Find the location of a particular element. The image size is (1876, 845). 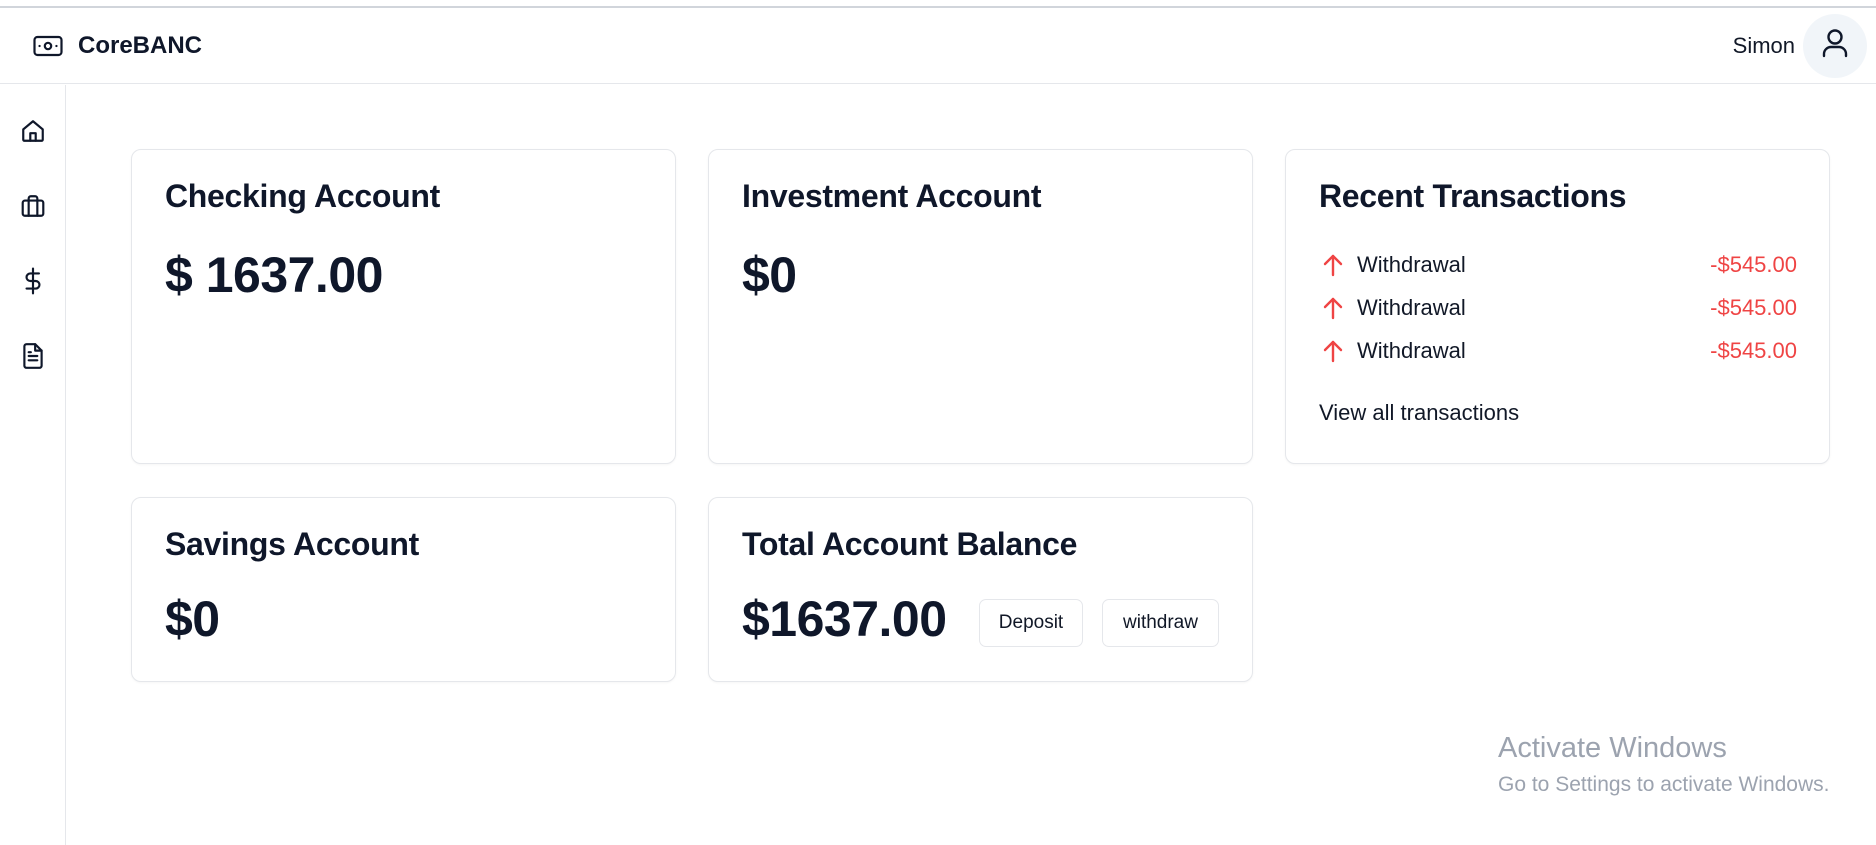

watermark-title: Activate Windows is located at coordinates (1612, 748).